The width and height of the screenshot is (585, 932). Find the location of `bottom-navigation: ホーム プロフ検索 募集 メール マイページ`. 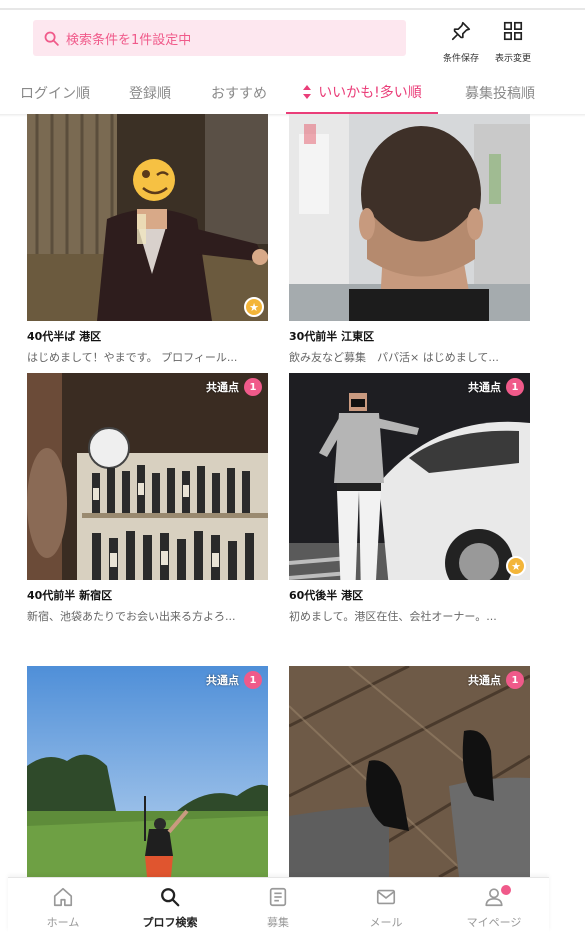

bottom-navigation: ホーム プロフ検索 募集 メール マイページ is located at coordinates (278, 904).